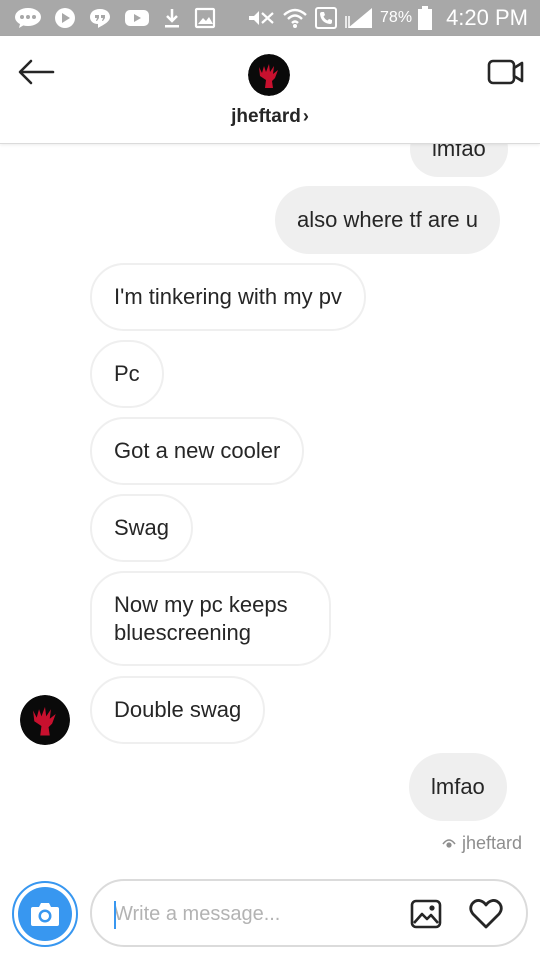  I want to click on sender-avatar, so click(45, 720).